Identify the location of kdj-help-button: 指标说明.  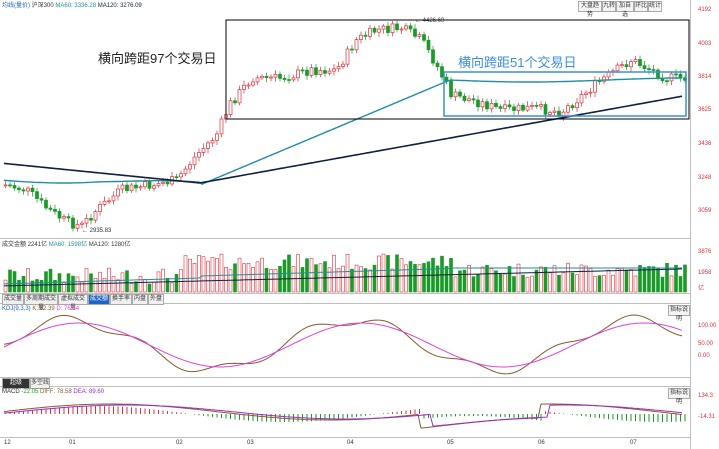
(679, 313).